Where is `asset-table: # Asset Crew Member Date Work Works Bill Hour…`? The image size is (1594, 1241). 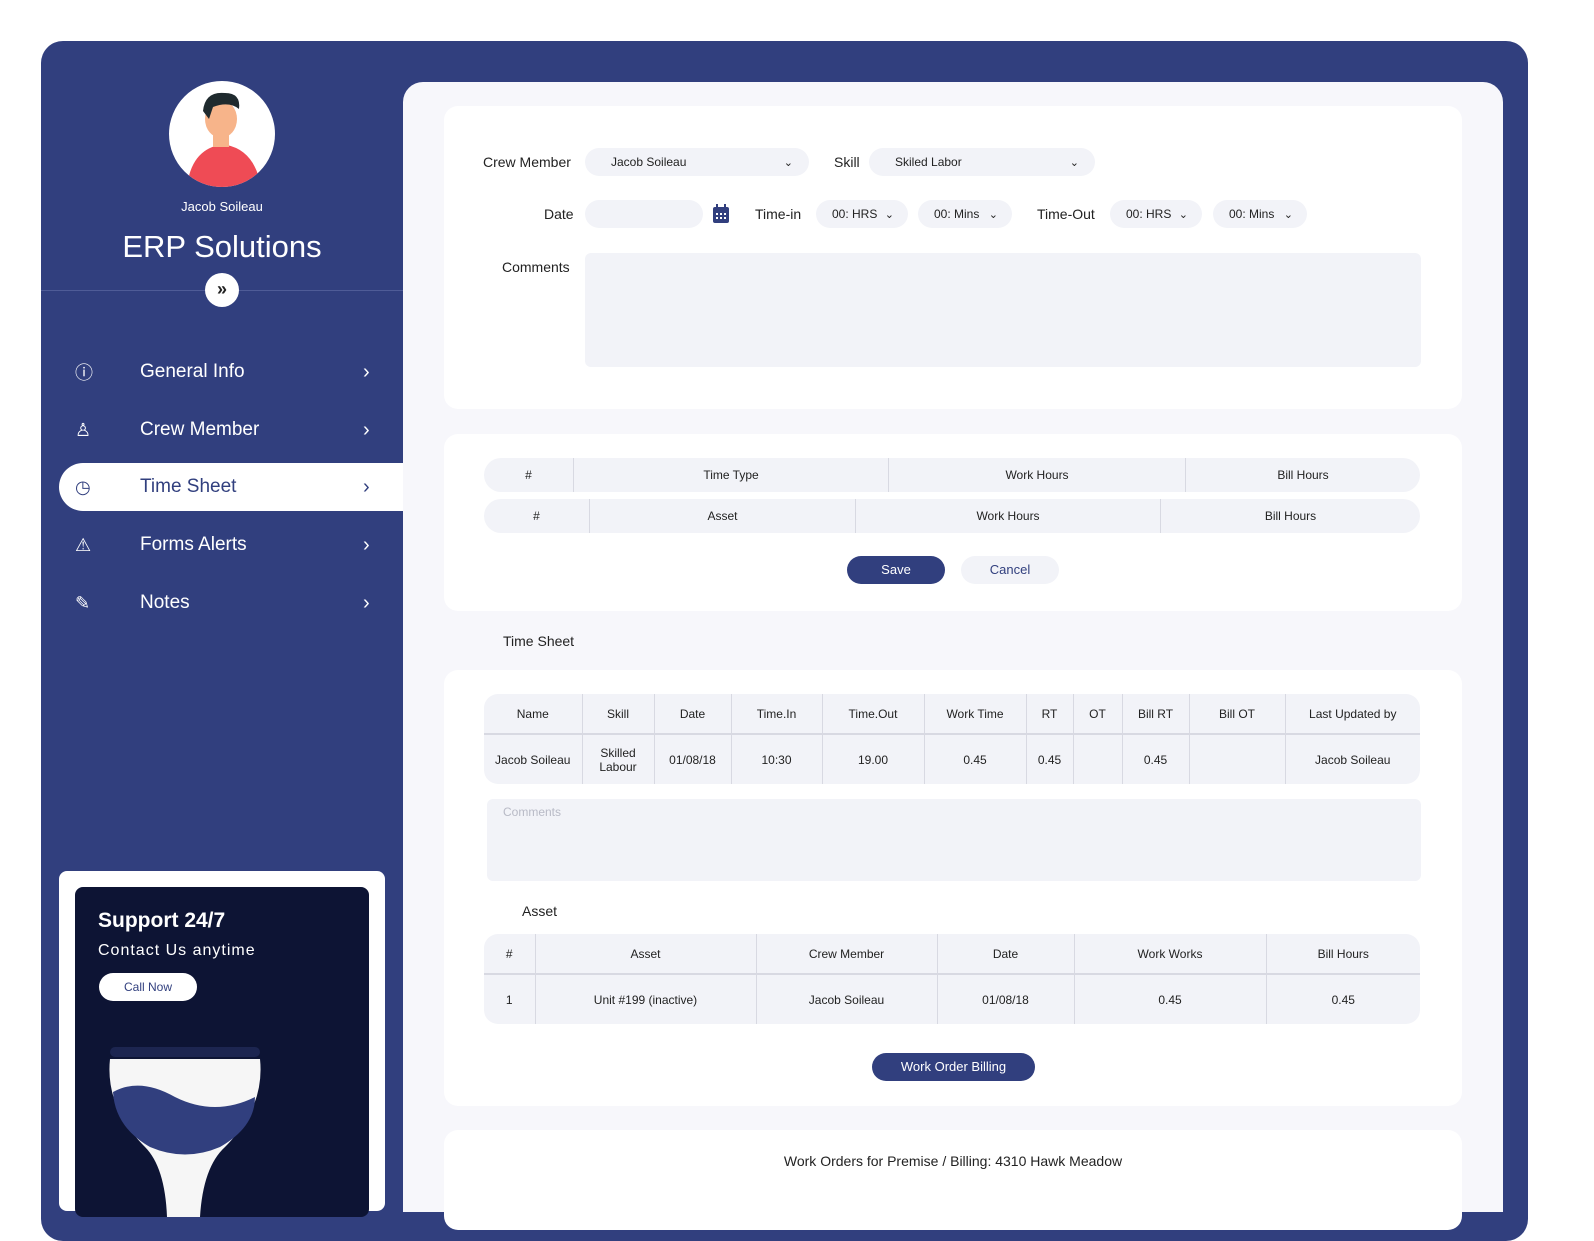 asset-table: # Asset Crew Member Date Work Works Bill Hour… is located at coordinates (952, 979).